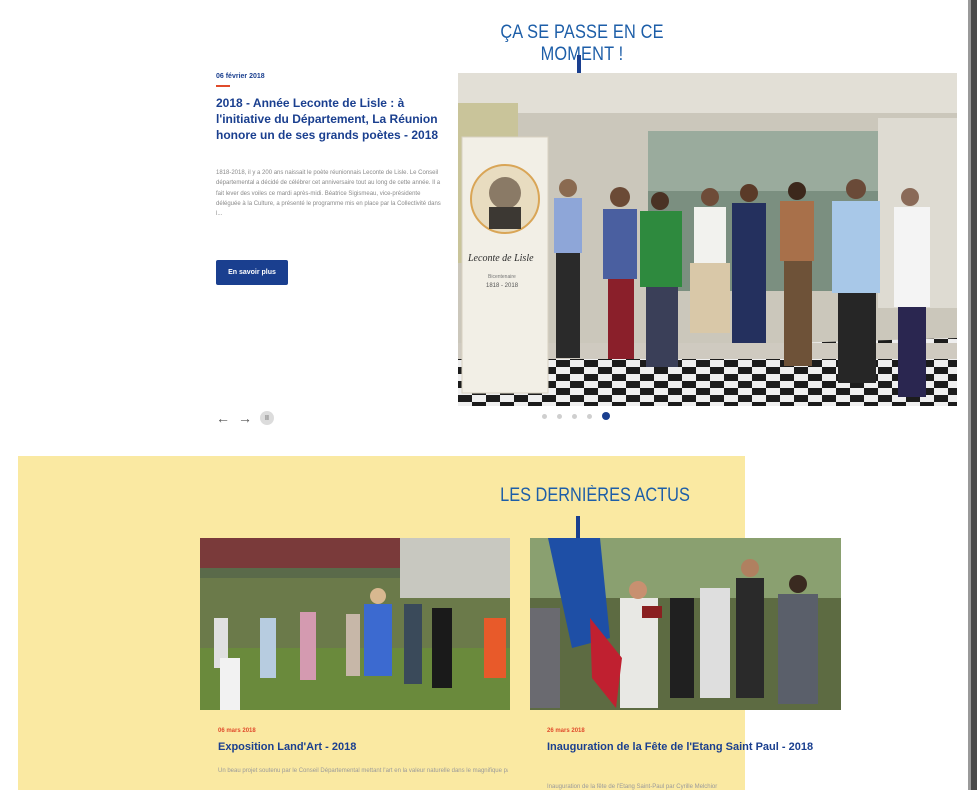 This screenshot has width=977, height=792. What do you see at coordinates (240, 76) in the screenshot?
I see `featured-date: 06 février 2018` at bounding box center [240, 76].